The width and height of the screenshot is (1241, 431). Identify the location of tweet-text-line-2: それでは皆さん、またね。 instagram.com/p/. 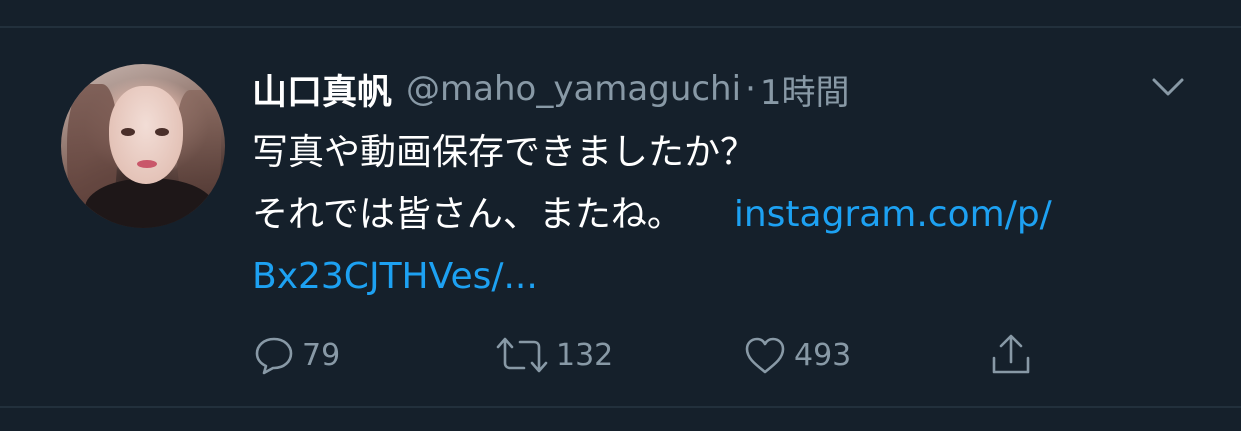
(732, 215).